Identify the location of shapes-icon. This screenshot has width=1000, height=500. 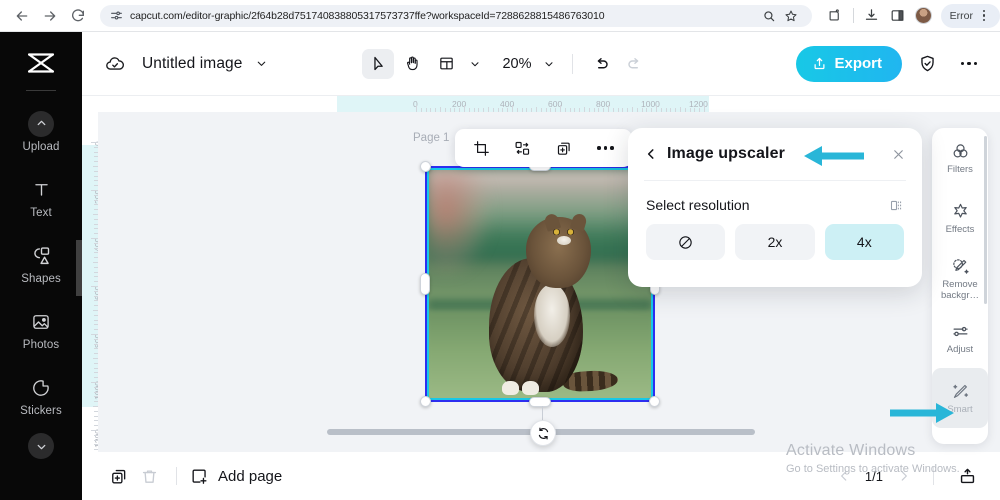
(41, 256).